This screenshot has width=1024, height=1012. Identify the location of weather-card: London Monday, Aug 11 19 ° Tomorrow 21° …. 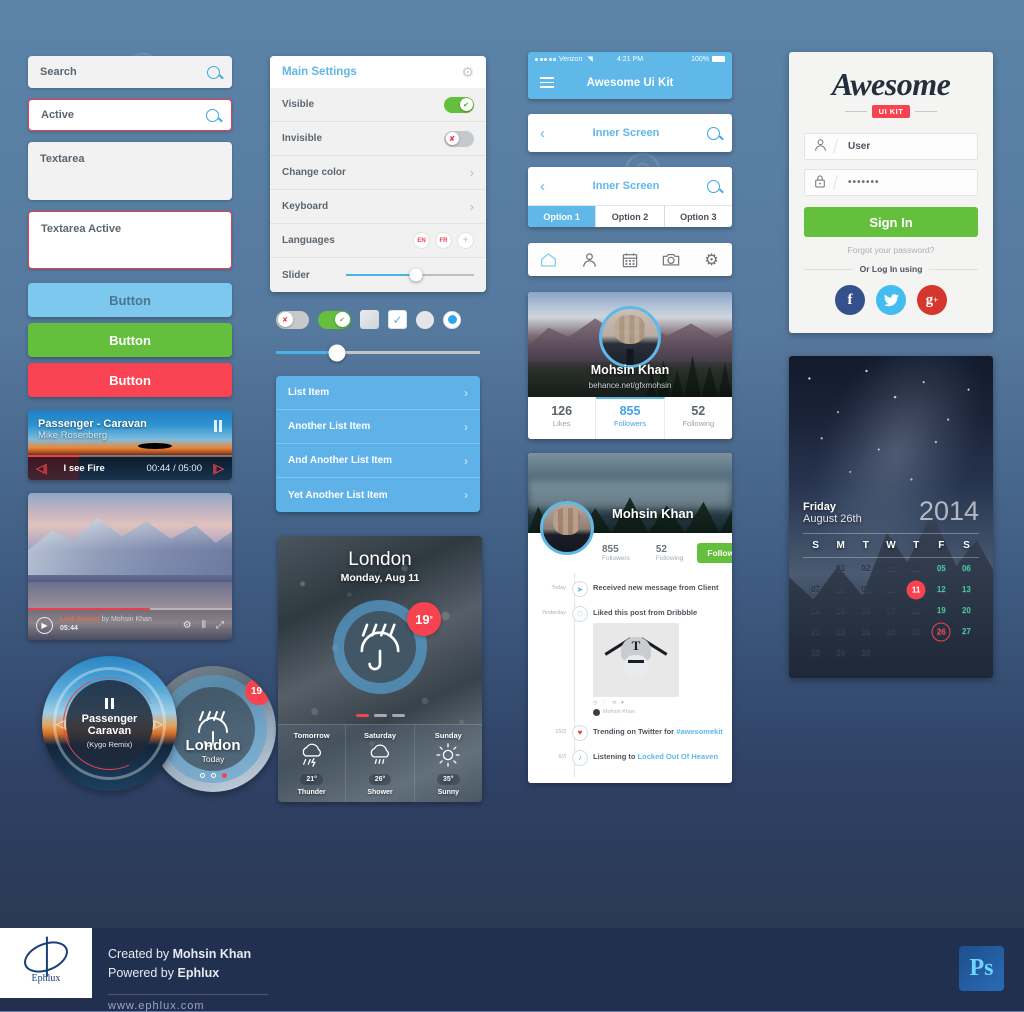
(380, 669).